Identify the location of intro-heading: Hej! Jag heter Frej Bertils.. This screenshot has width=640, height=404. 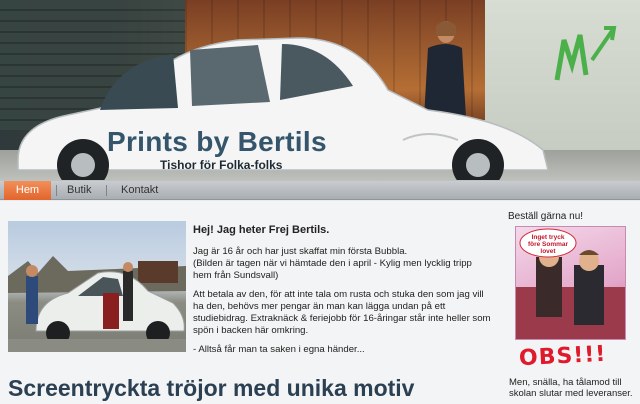
(261, 230).